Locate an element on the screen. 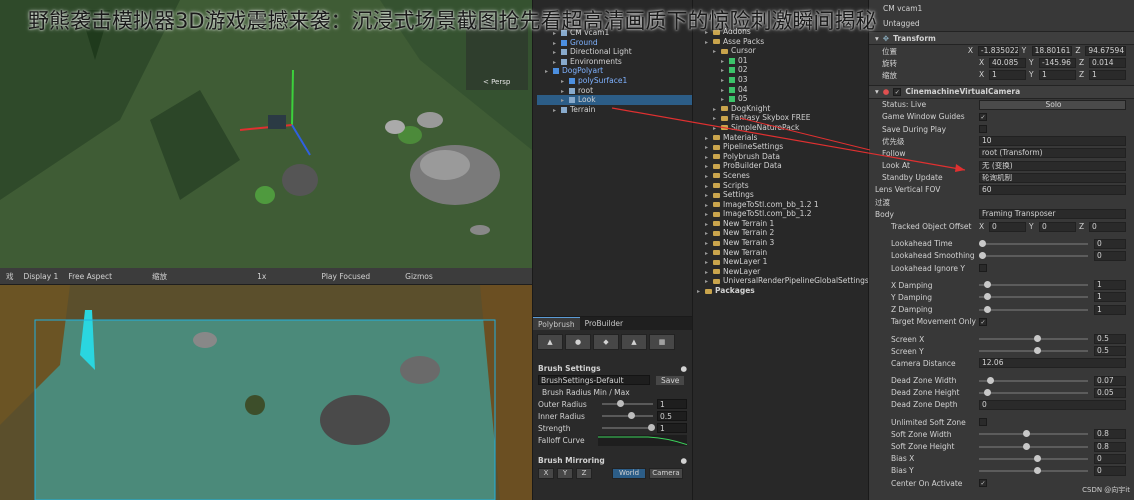  project-item: ▸ 04 is located at coordinates (782, 90).